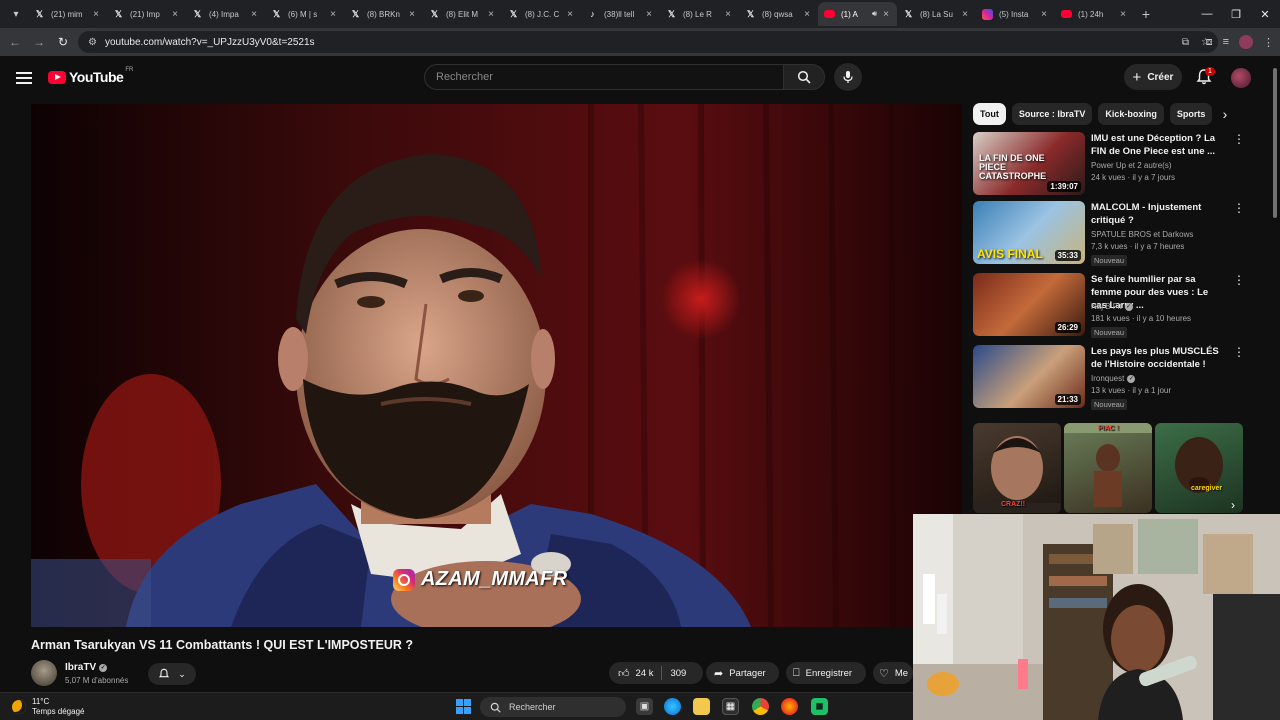 The height and width of the screenshot is (720, 1280). Describe the element at coordinates (1268, 42) in the screenshot. I see `browser-menu-icon: ⋮` at that location.